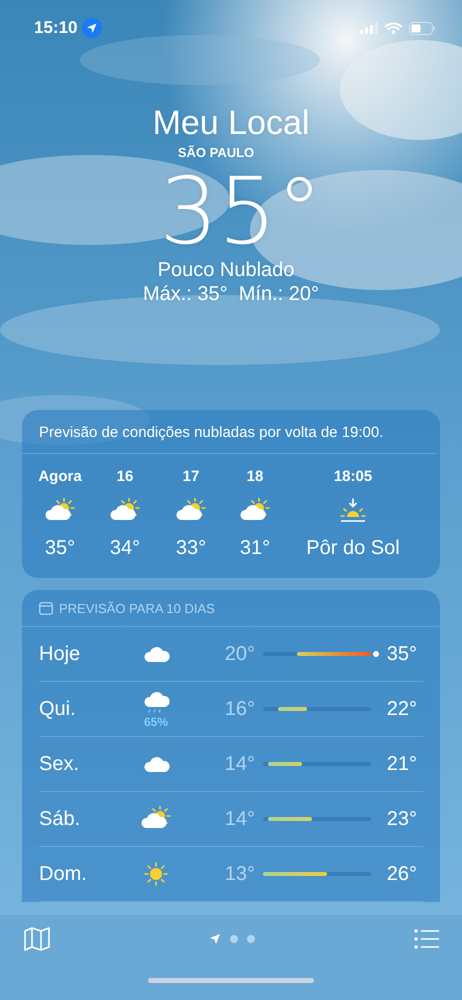 This screenshot has height=1000, width=462. I want to click on hour-label: 16, so click(125, 477).